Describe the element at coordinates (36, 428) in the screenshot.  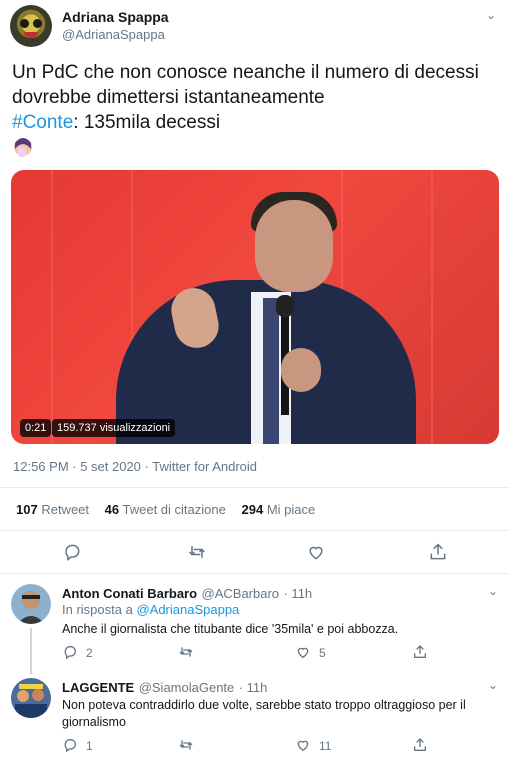
I see `video-duration-badge: 0:21` at that location.